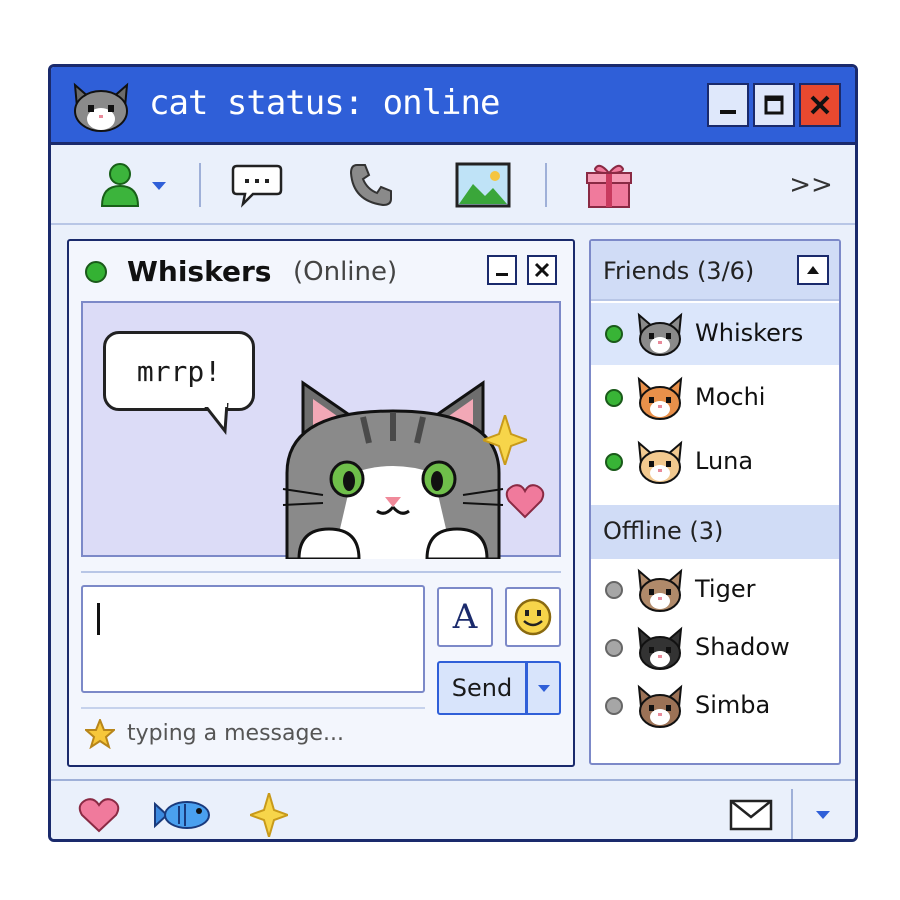 The image size is (900, 900). I want to click on friend-row: Tiger, so click(715, 590).